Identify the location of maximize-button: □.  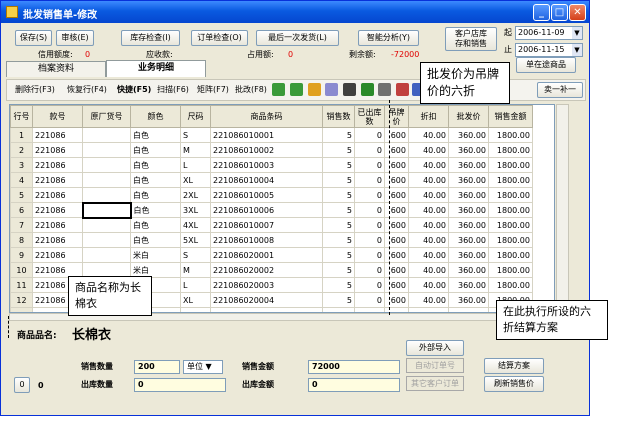
(559, 12).